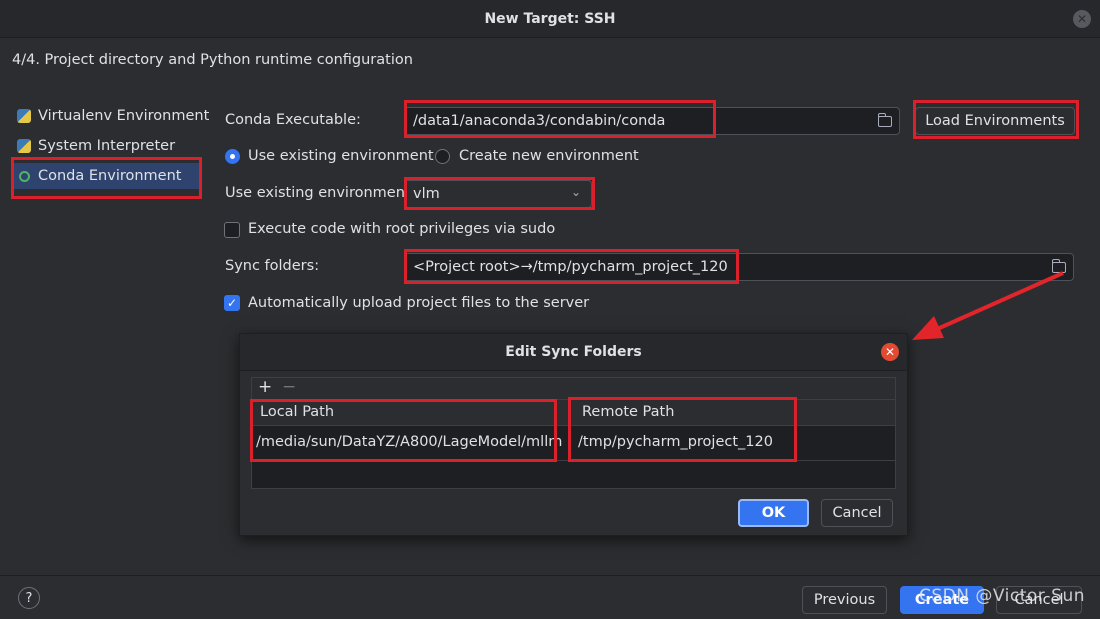 Image resolution: width=1100 pixels, height=619 pixels. I want to click on conda-executable-input: /data1/anaconda3/condabin/conda, so click(652, 121).